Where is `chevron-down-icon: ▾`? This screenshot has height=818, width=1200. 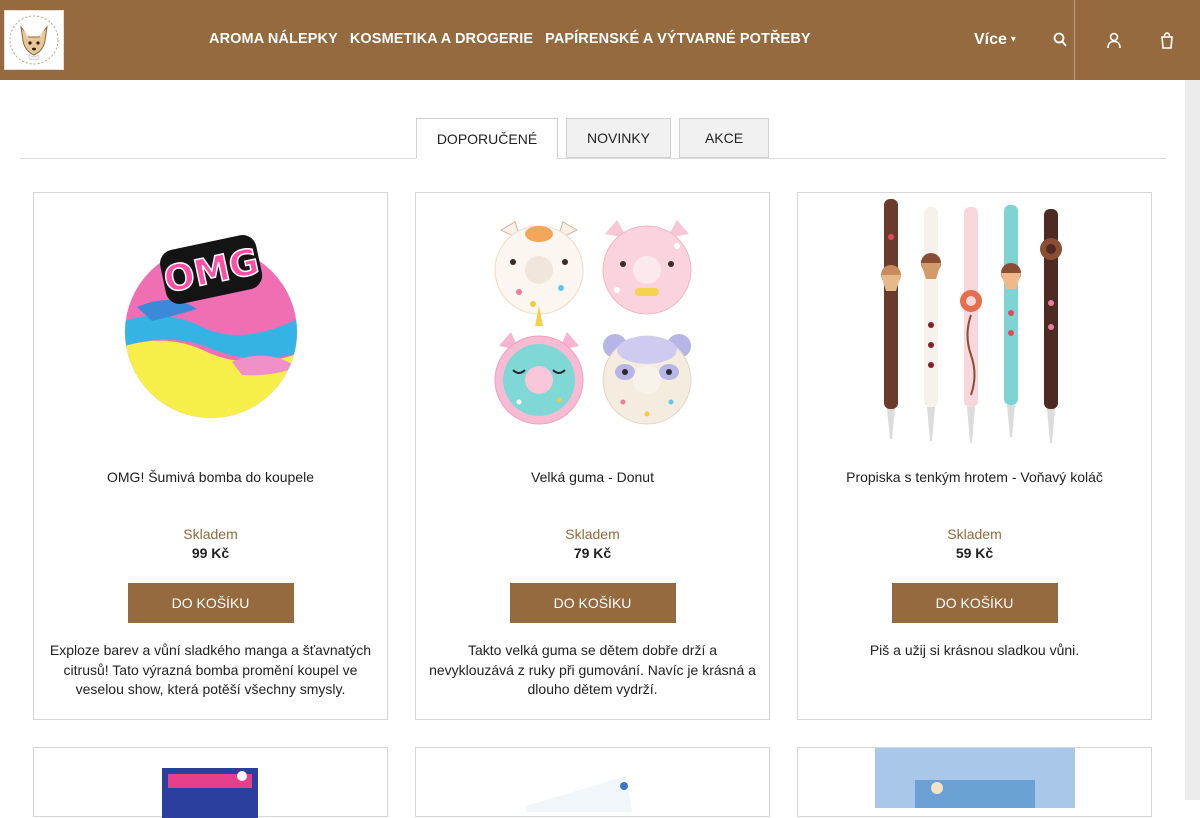
chevron-down-icon: ▾ is located at coordinates (1013, 39).